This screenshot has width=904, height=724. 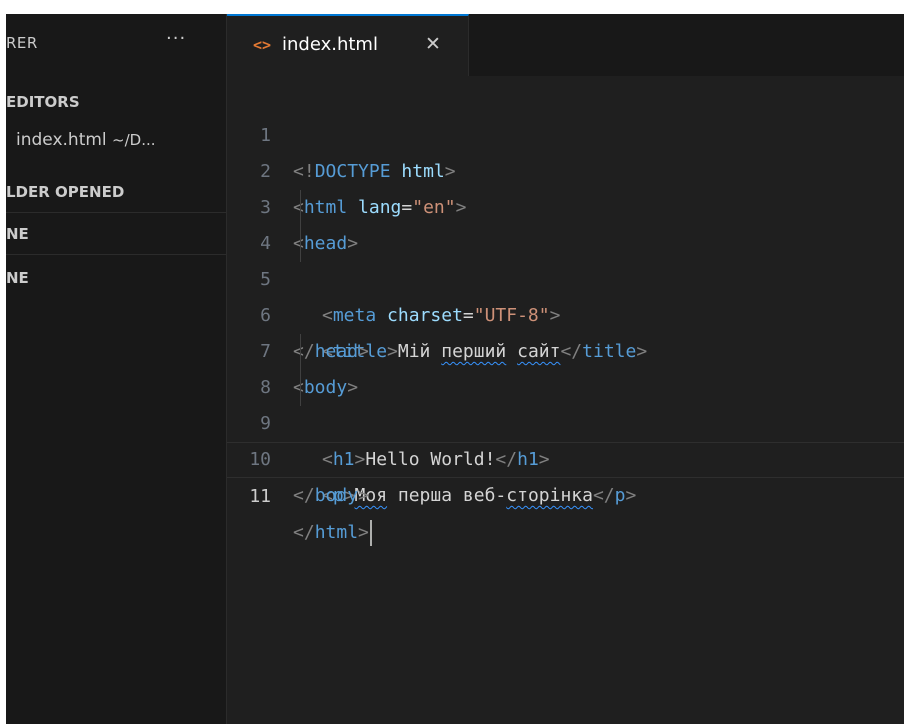 What do you see at coordinates (116, 102) in the screenshot?
I see `open-editors-section: EDITORS` at bounding box center [116, 102].